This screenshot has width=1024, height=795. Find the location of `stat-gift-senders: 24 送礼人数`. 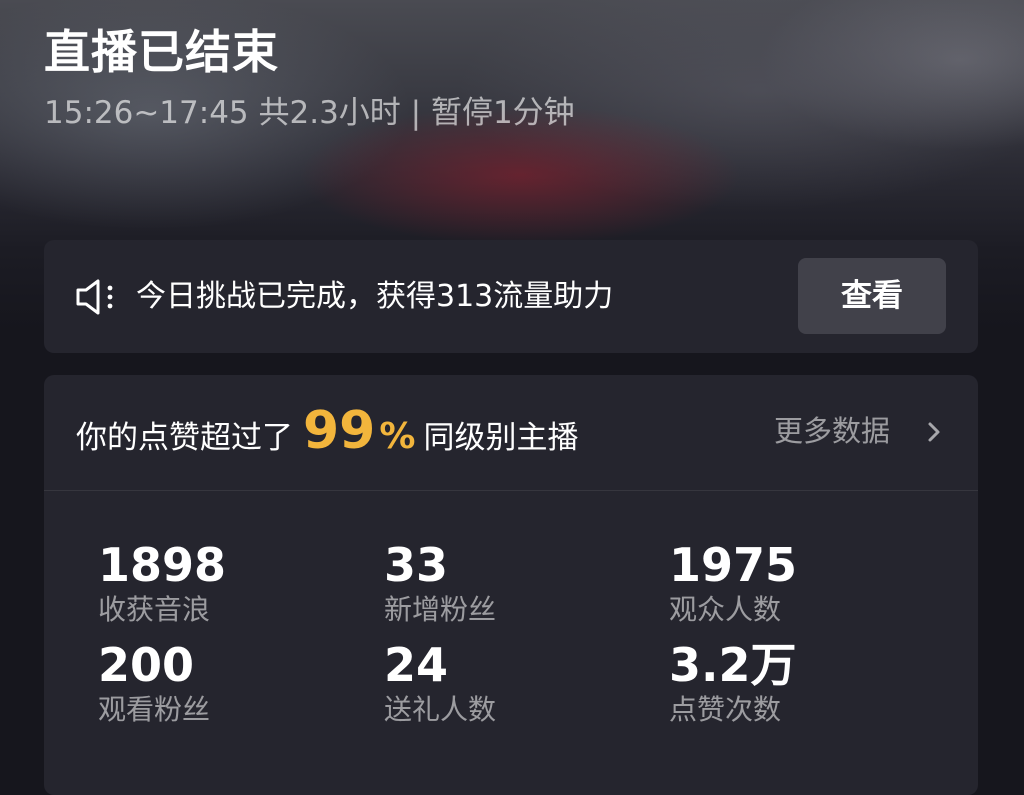

stat-gift-senders: 24 送礼人数 is located at coordinates (440, 684).